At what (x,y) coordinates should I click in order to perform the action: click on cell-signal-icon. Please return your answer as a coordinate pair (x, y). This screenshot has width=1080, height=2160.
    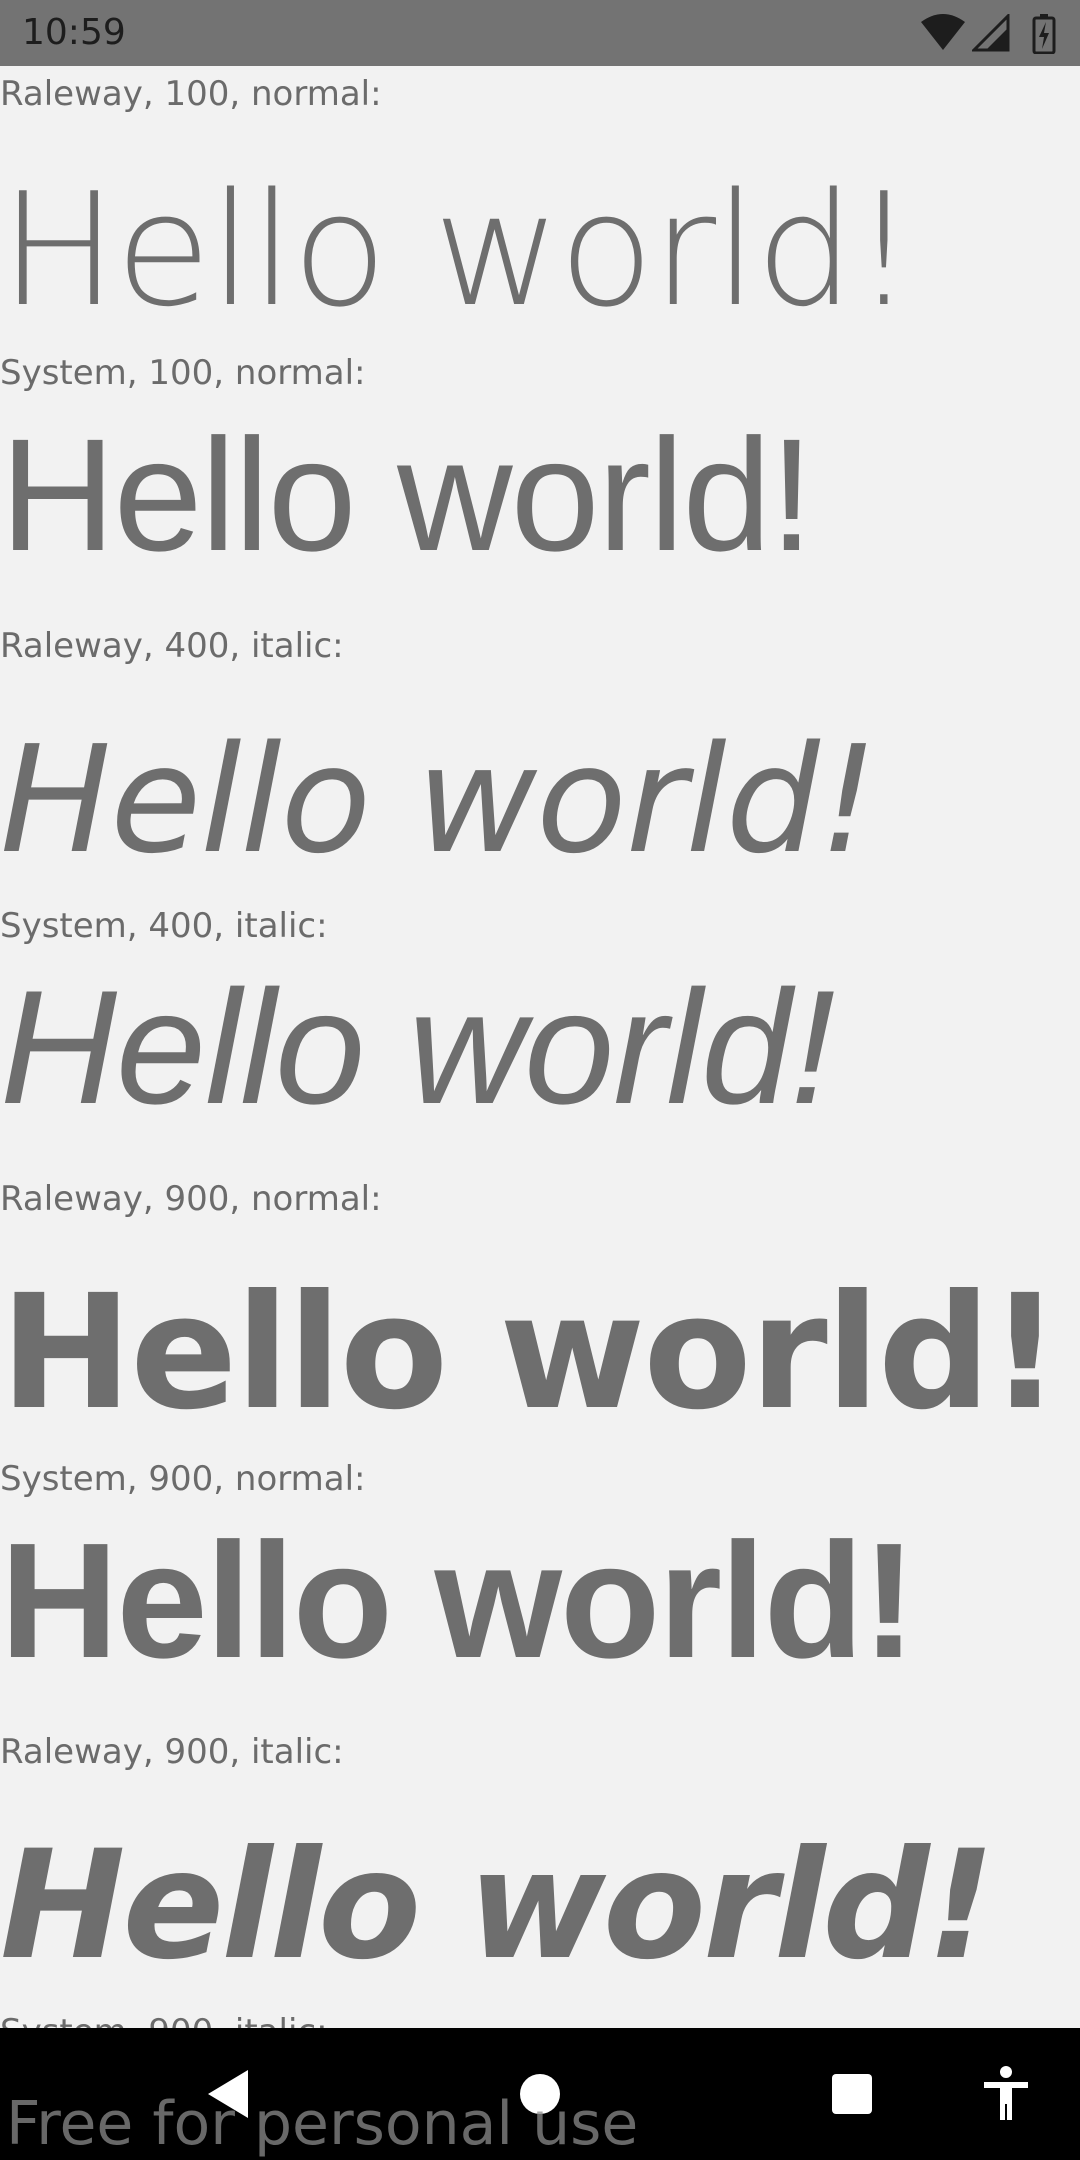
    Looking at the image, I should click on (991, 33).